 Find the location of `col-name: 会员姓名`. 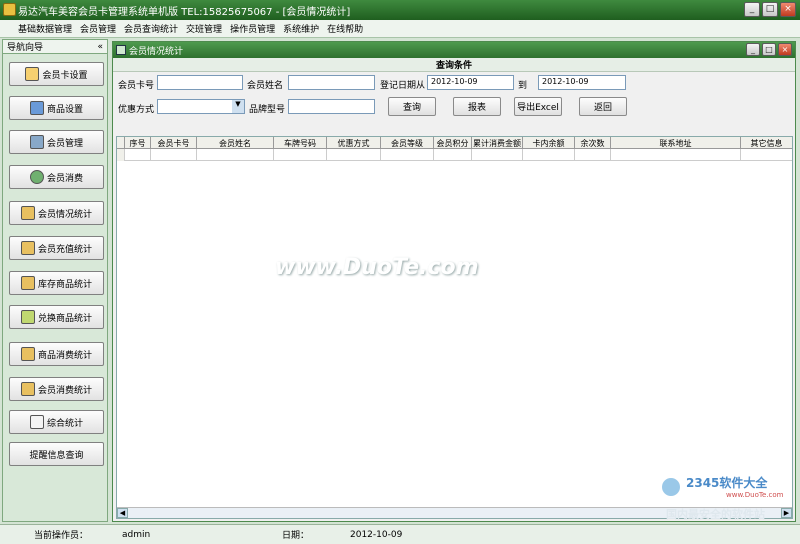

col-name: 会员姓名 is located at coordinates (235, 143).